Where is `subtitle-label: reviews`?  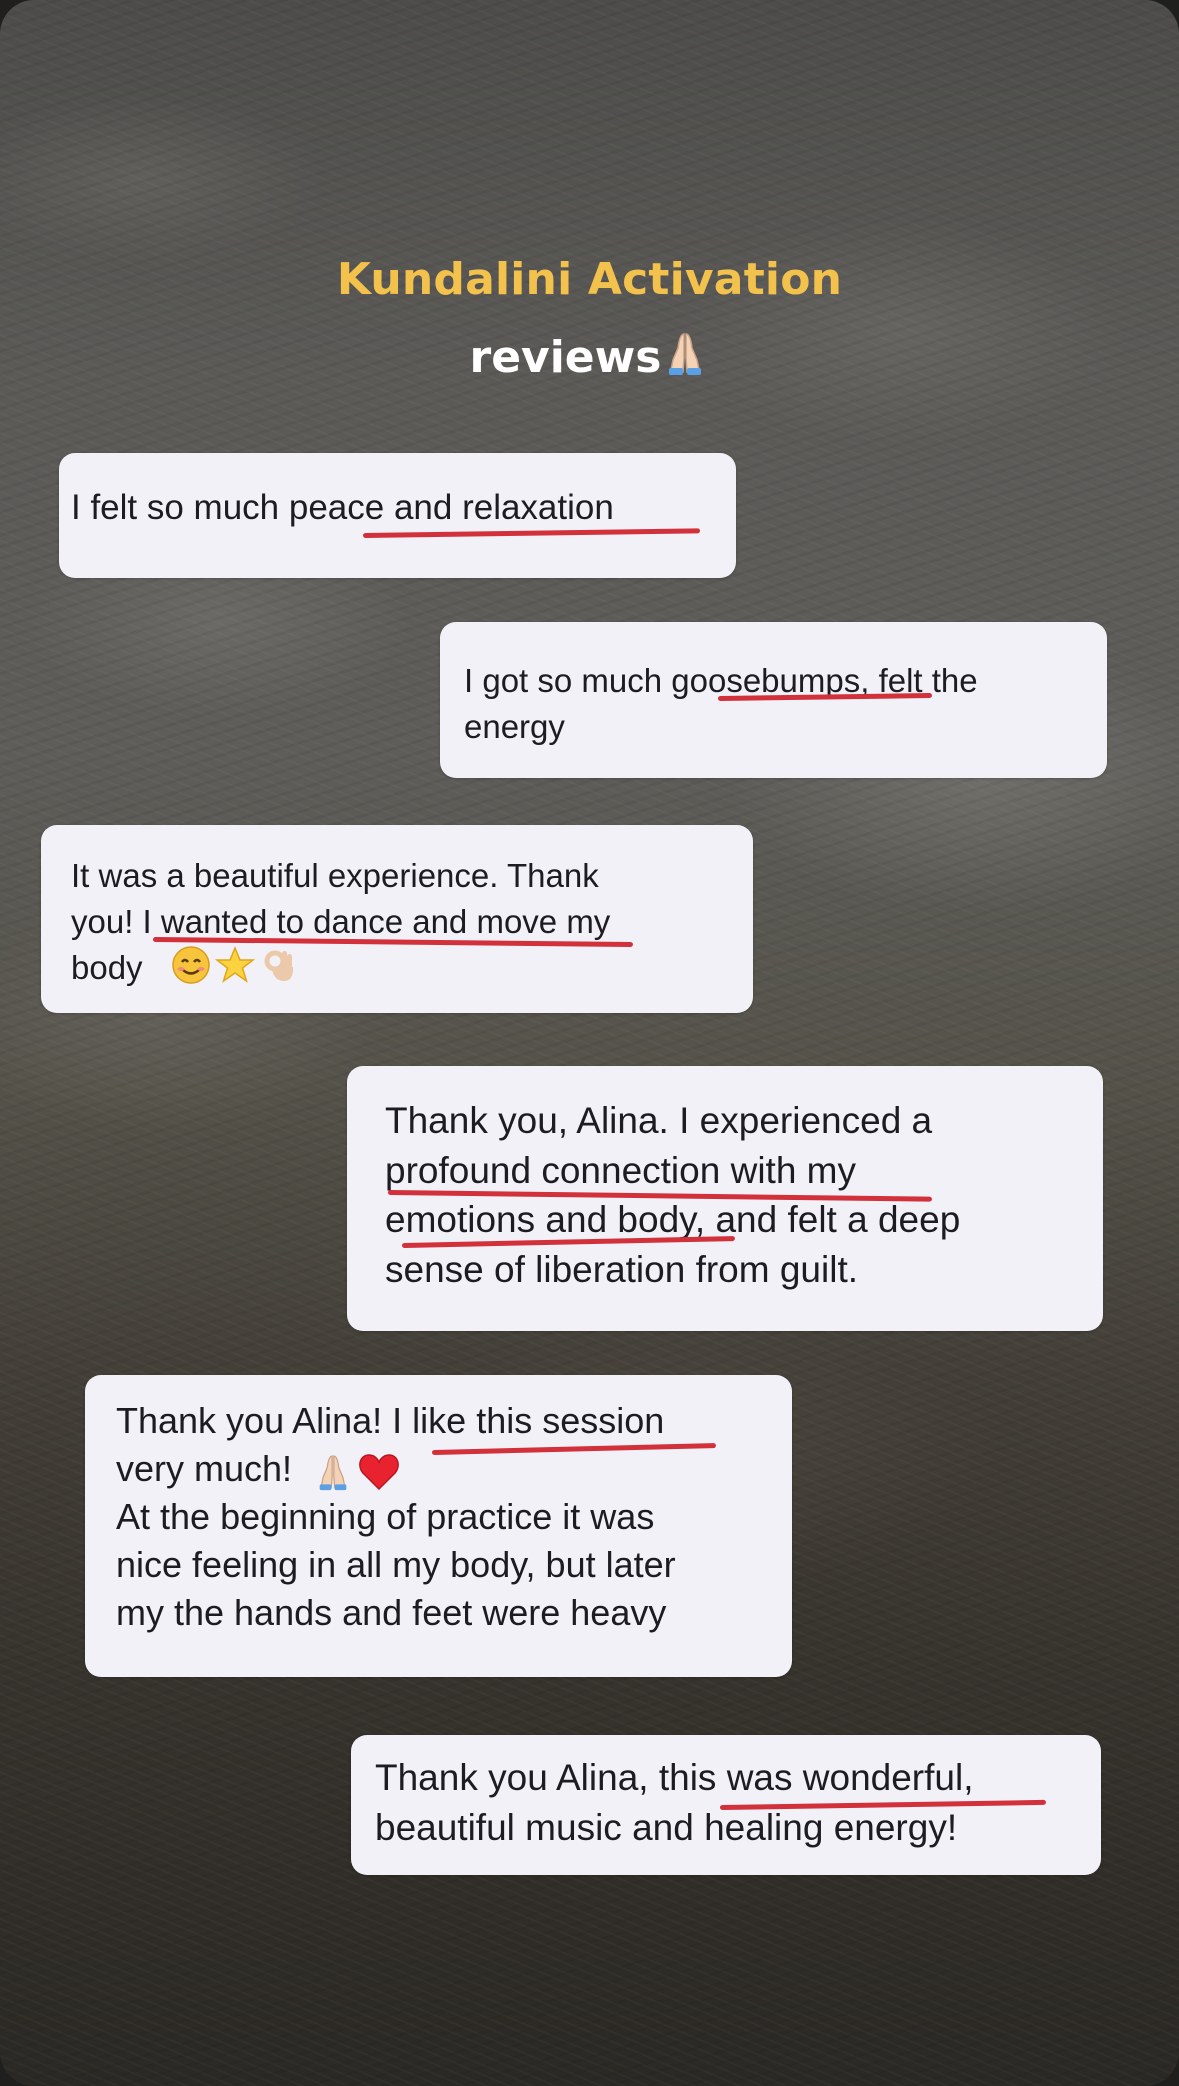
subtitle-label: reviews is located at coordinates (565, 357).